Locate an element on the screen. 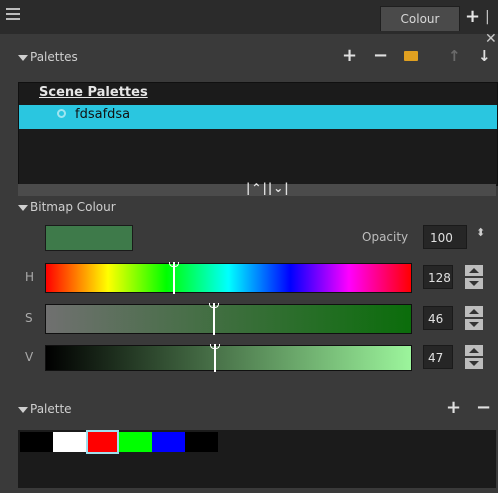 This screenshot has width=498, height=493. palette-swatch-area is located at coordinates (257, 459).